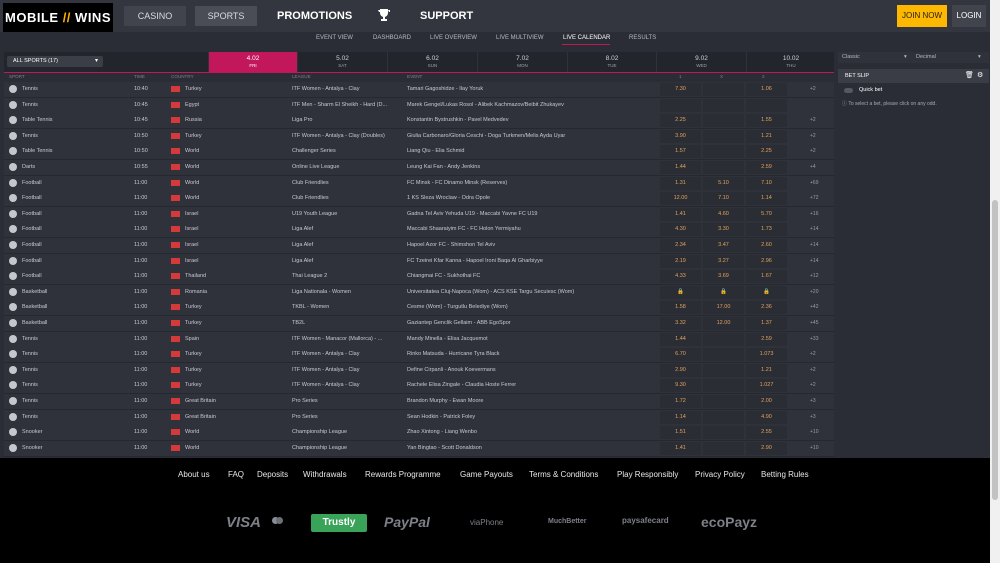  I want to click on row-event: Define Cirpanli - Anouk Koevermans, so click(529, 370).